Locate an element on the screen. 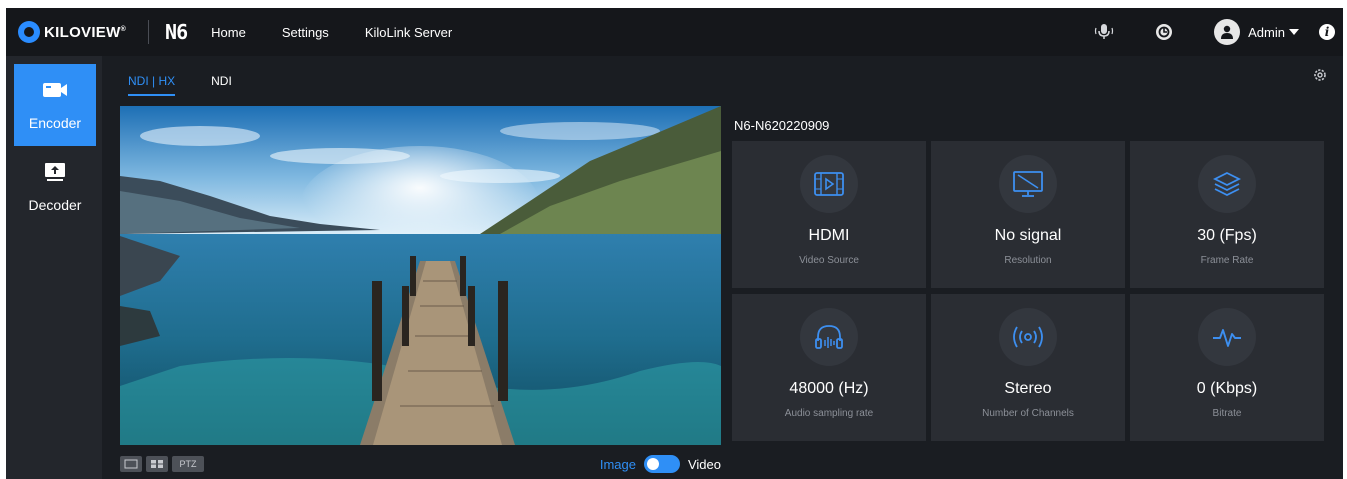 The width and height of the screenshot is (1347, 479). stat-label: Bitrate is located at coordinates (1227, 413).